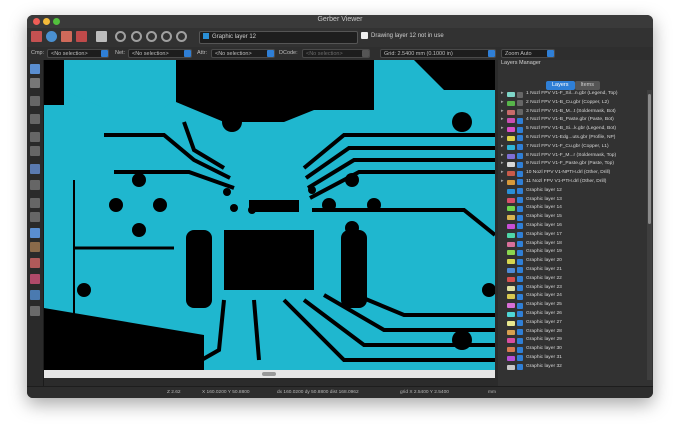 This screenshot has width=680, height=435. What do you see at coordinates (572, 323) in the screenshot?
I see `layer-row: Graphic layer 27` at bounding box center [572, 323].